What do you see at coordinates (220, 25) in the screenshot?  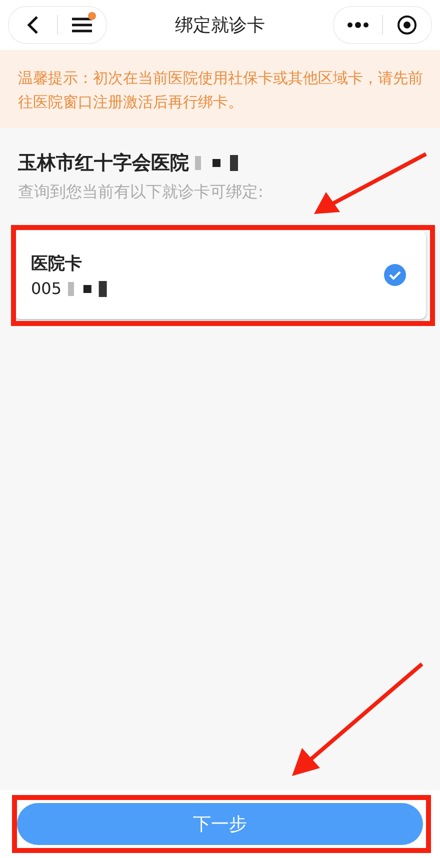 I see `page-title: 绑定就诊卡` at bounding box center [220, 25].